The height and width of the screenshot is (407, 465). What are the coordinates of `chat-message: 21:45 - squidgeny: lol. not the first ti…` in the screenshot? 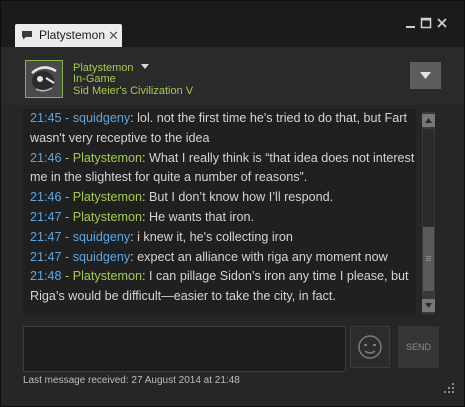 It's located at (219, 129).